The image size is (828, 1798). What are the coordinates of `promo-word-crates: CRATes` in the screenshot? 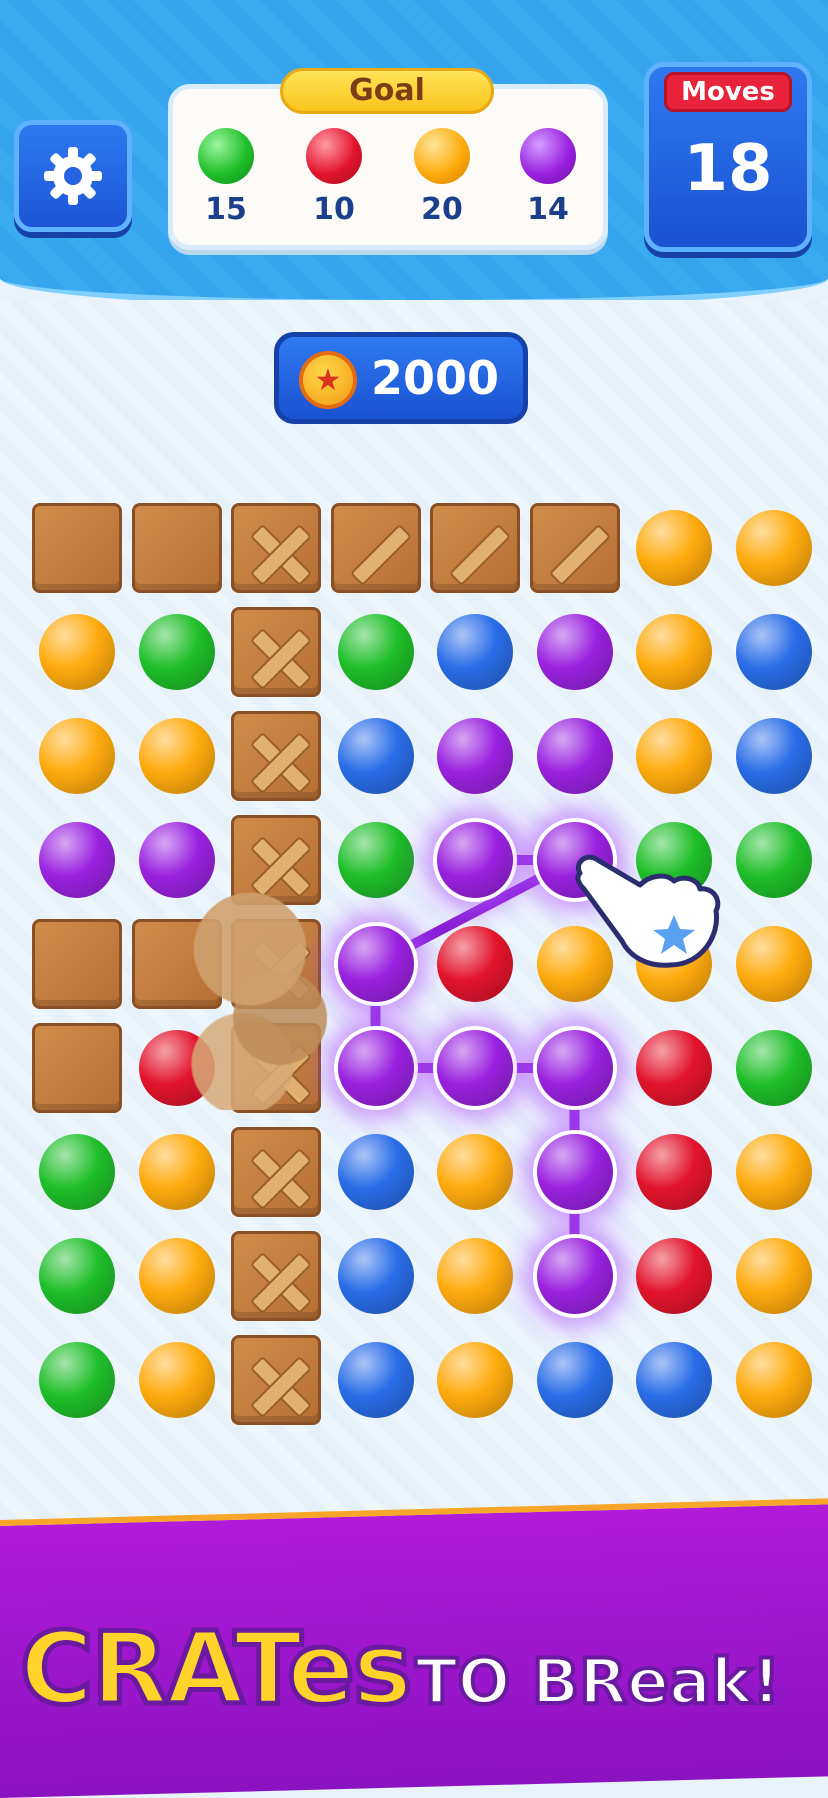 It's located at (215, 1669).